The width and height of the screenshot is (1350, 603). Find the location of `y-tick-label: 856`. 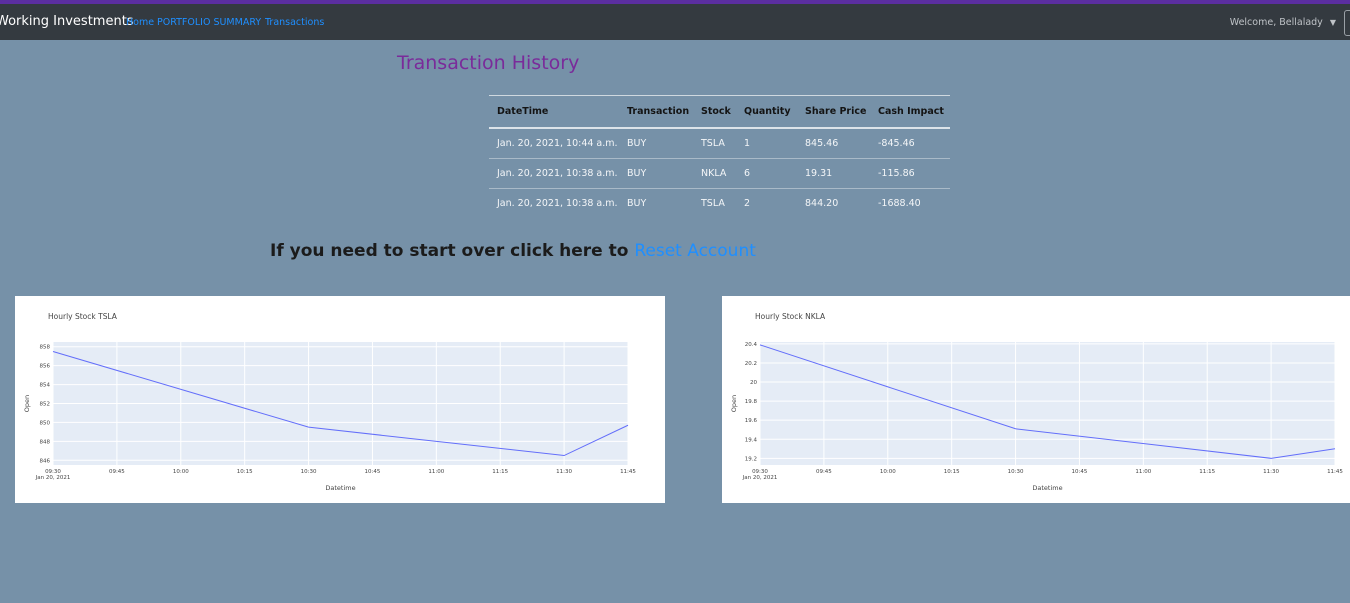

y-tick-label: 856 is located at coordinates (45, 367).